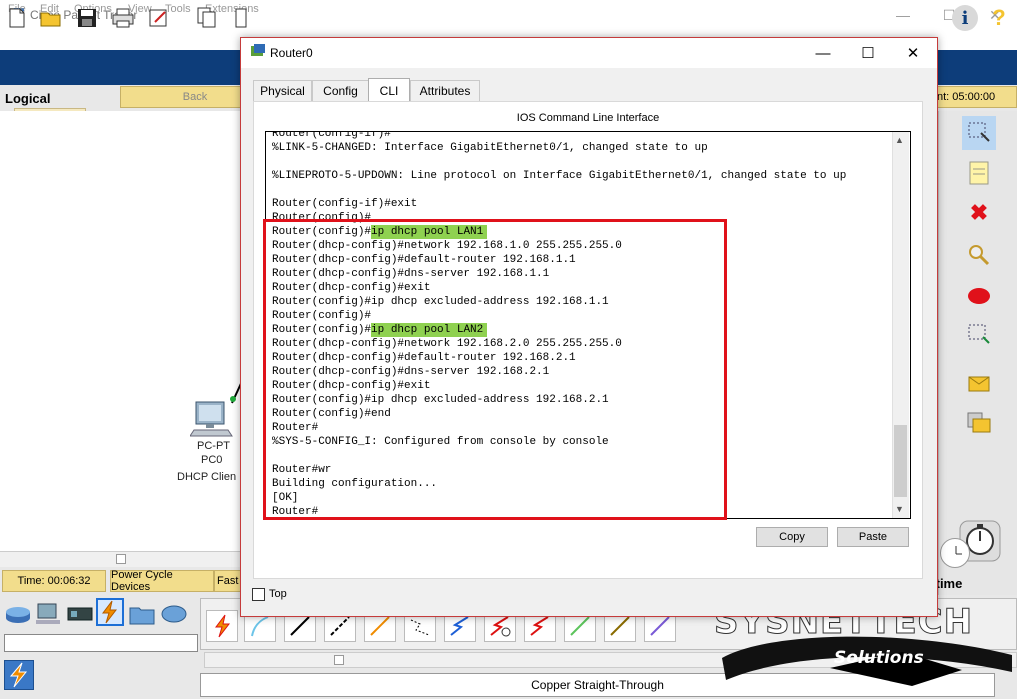 Image resolution: width=1017 pixels, height=699 pixels. What do you see at coordinates (979, 213) in the screenshot?
I see `delete-tool-icon: ✖` at bounding box center [979, 213].